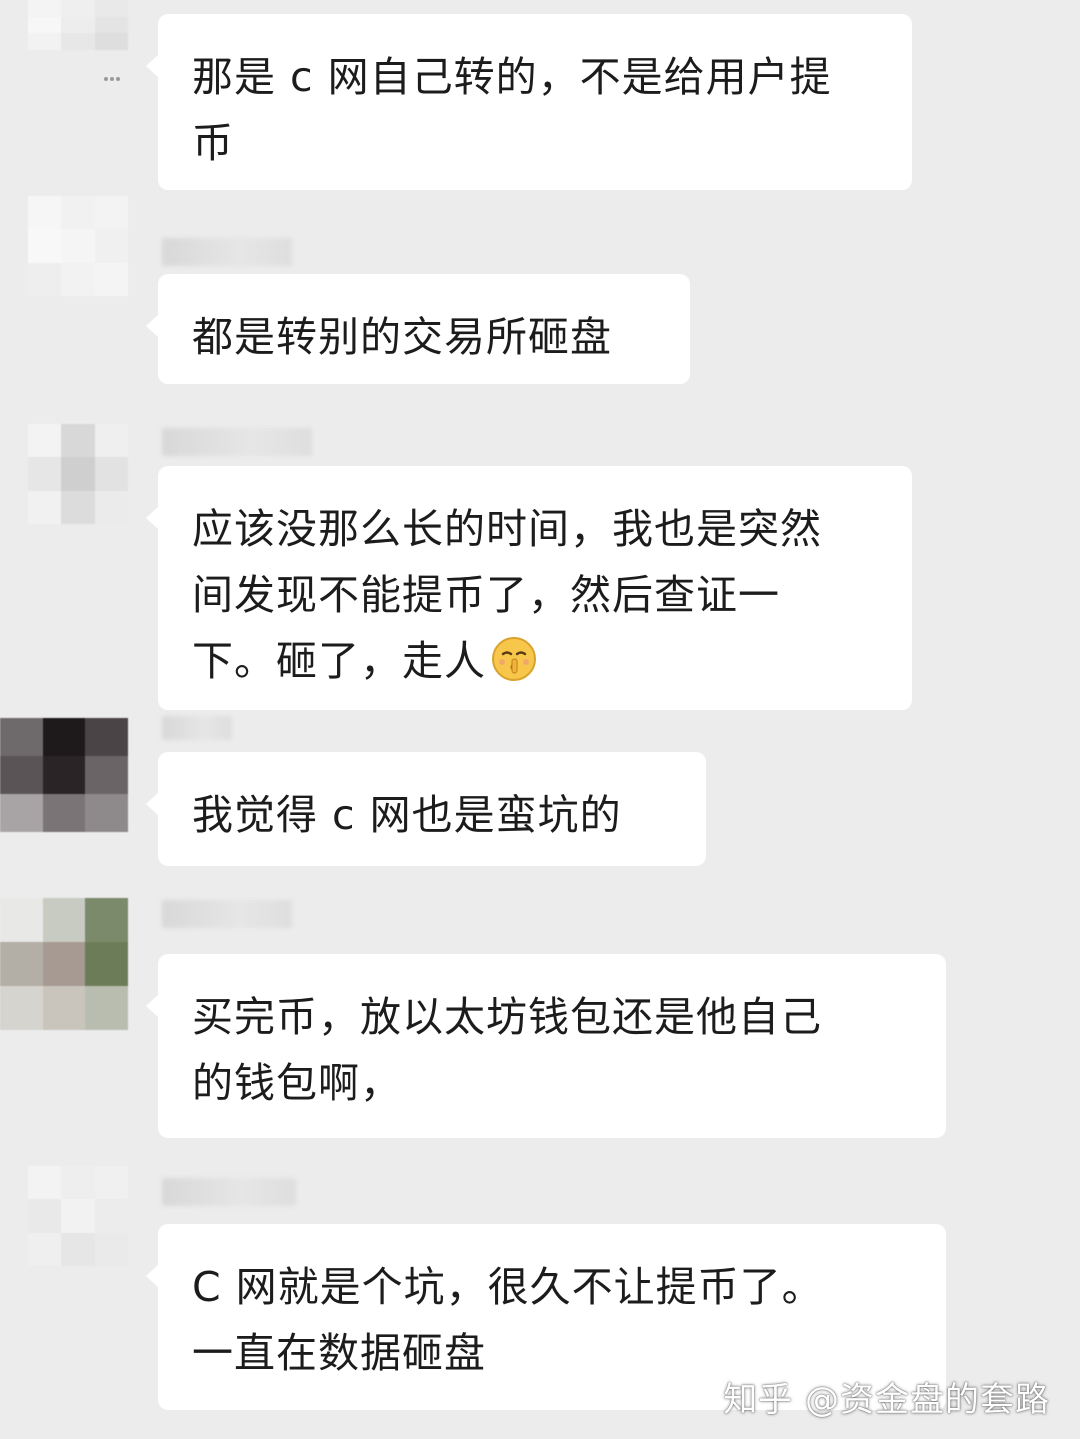 This screenshot has height=1439, width=1080. I want to click on message-bubble: 买完币，放以太坊钱包还是他自己 的钱包啊，, so click(546, 1046).